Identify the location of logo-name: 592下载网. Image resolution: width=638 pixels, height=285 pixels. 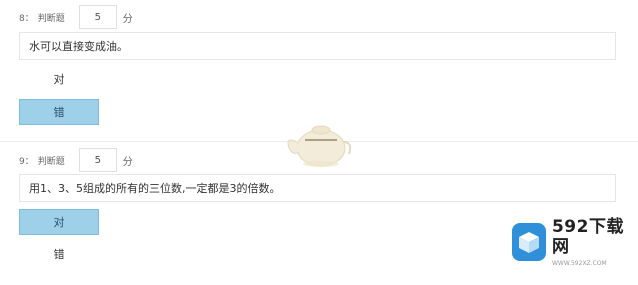
(587, 236).